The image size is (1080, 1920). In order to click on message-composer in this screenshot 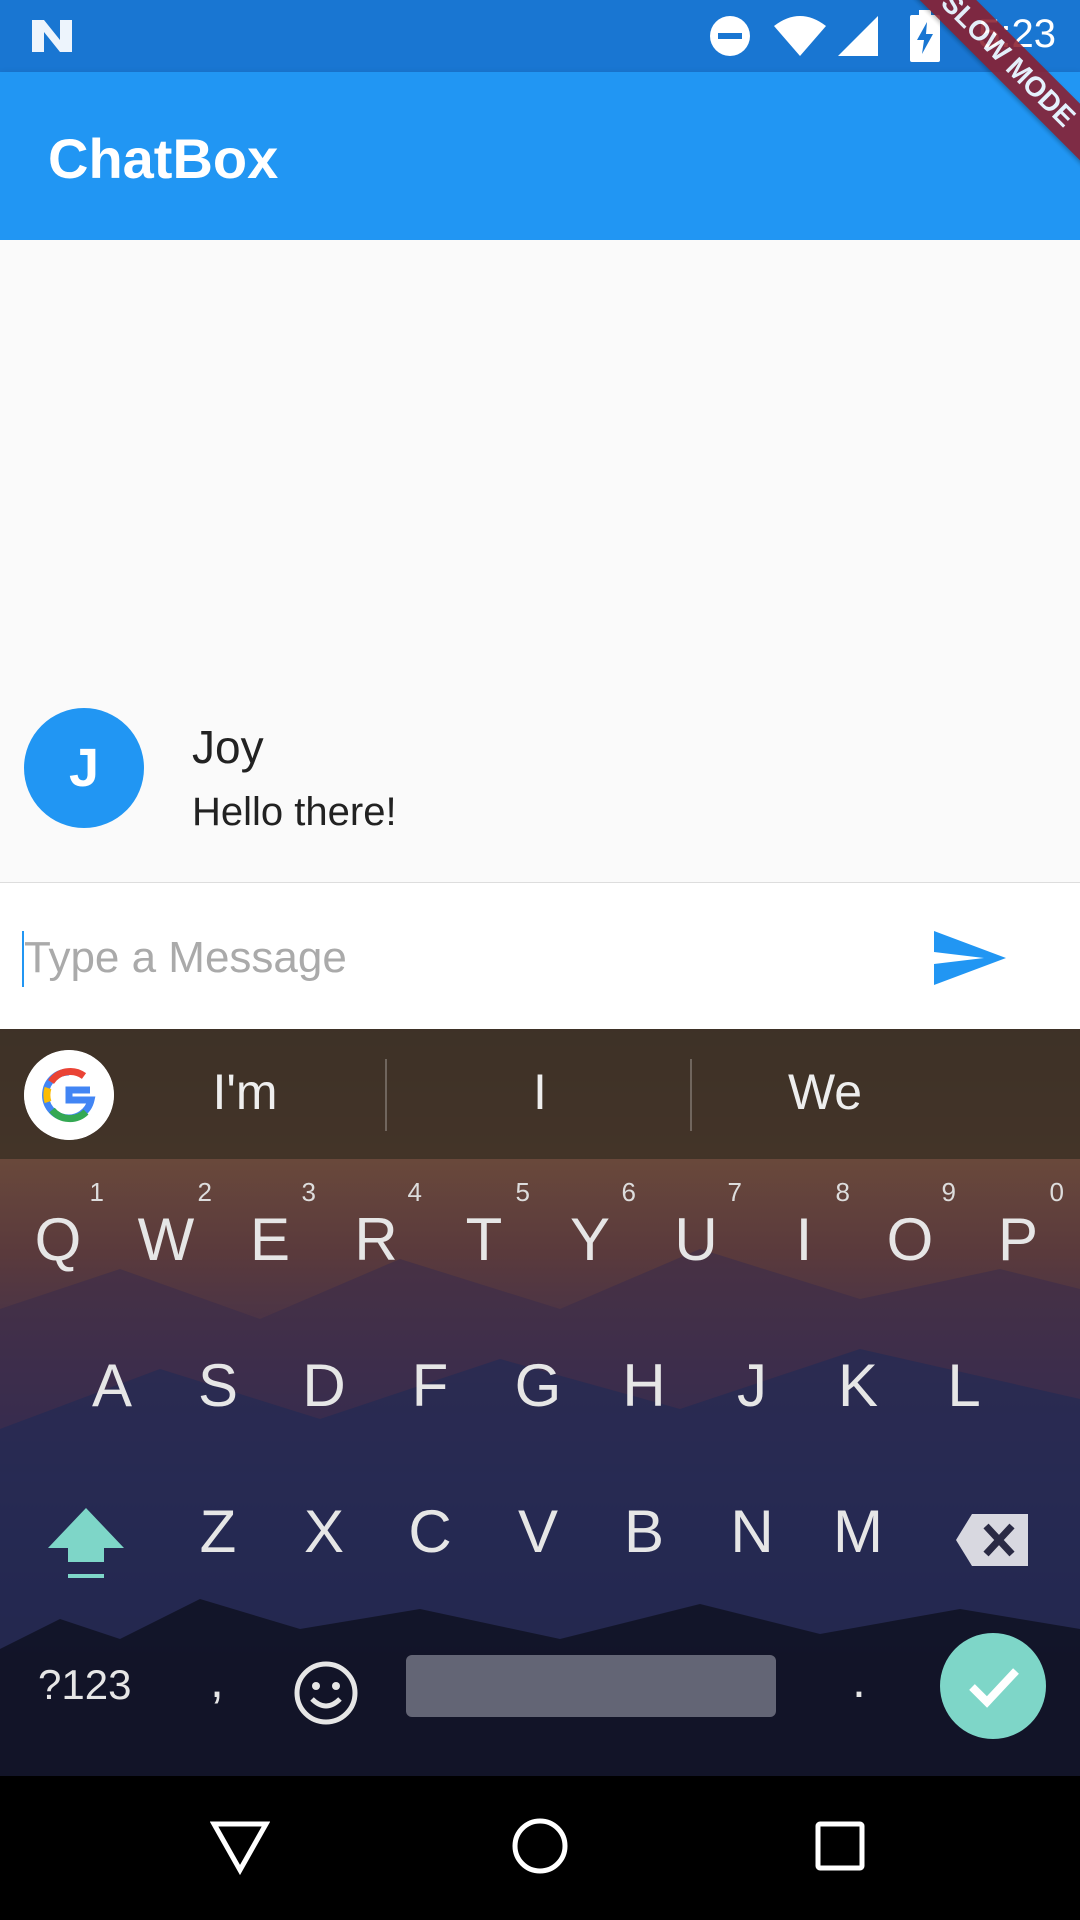, I will do `click(540, 956)`.